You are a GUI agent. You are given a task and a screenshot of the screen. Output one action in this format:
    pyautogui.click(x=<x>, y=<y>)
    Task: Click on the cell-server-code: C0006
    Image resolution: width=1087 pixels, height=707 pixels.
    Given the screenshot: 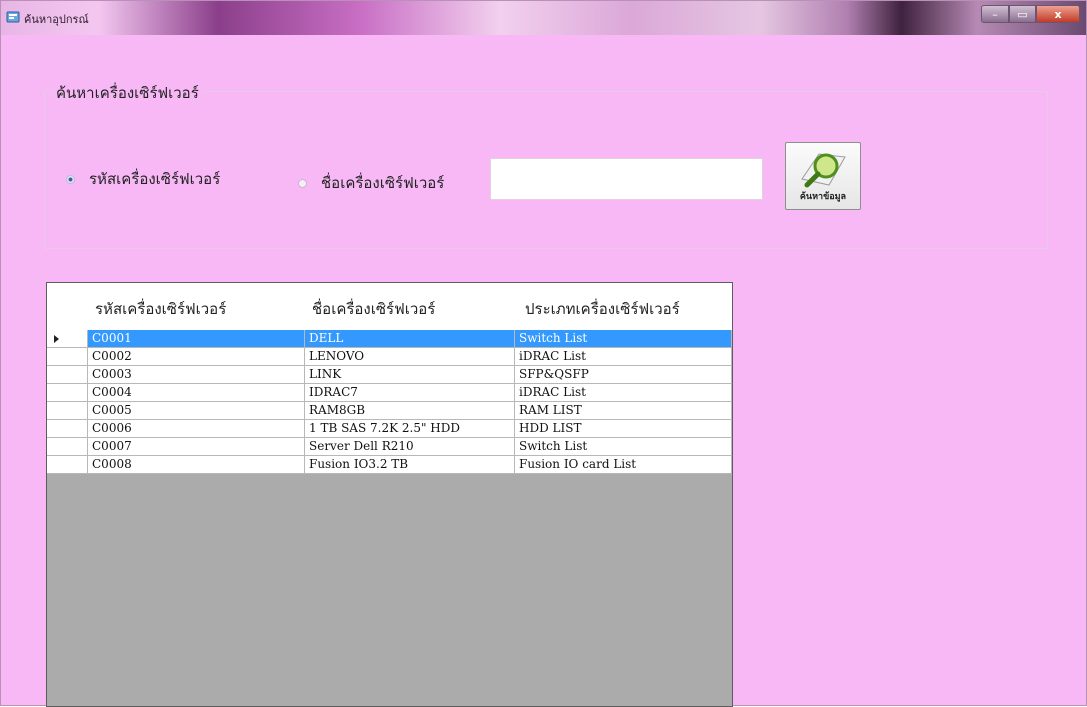 What is the action you would take?
    pyautogui.click(x=196, y=428)
    